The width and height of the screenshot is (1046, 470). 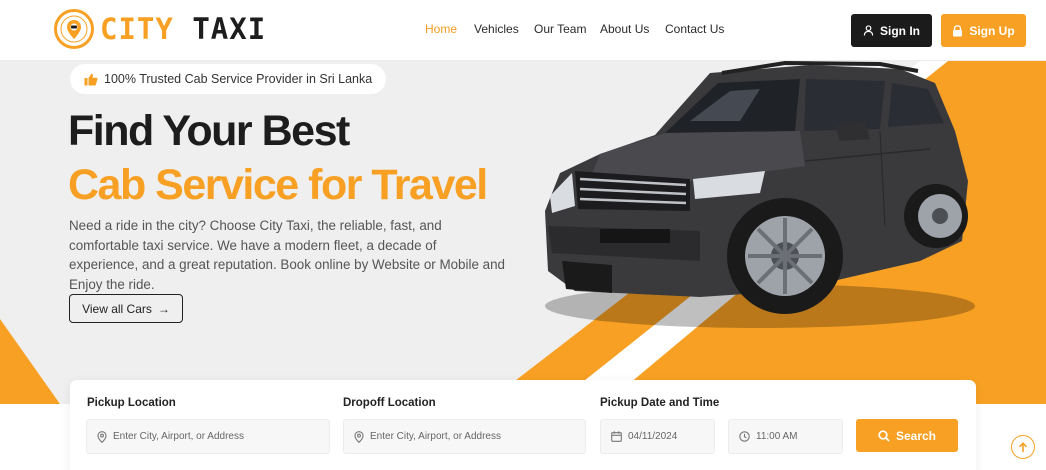 What do you see at coordinates (560, 29) in the screenshot?
I see `nav-our-team: Our Team` at bounding box center [560, 29].